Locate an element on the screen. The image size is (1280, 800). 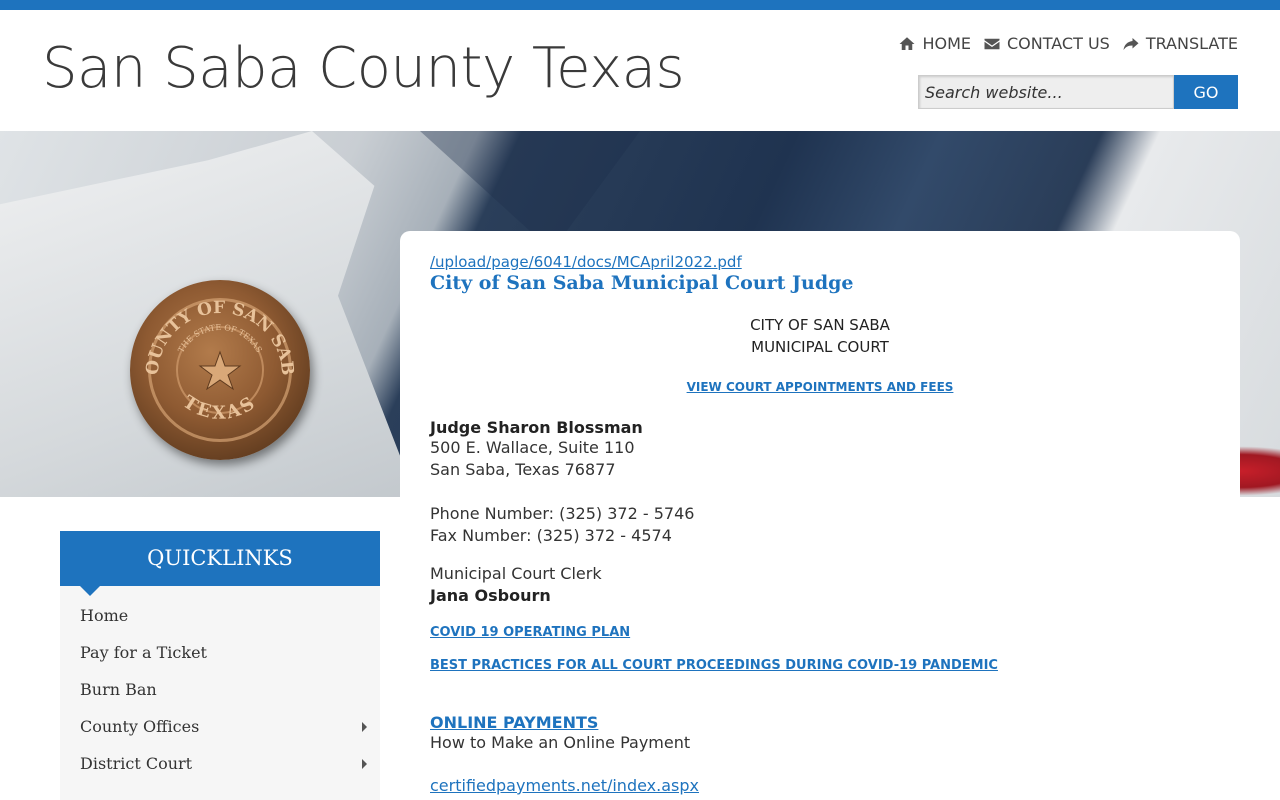
top-accent-bar is located at coordinates (640, 5).